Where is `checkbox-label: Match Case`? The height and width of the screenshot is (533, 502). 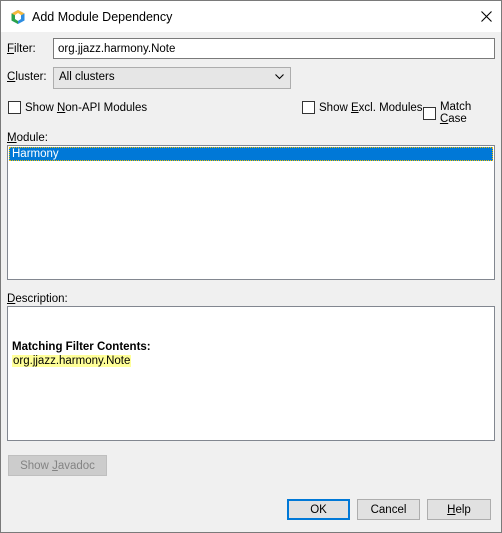 checkbox-label: Match Case is located at coordinates (455, 113).